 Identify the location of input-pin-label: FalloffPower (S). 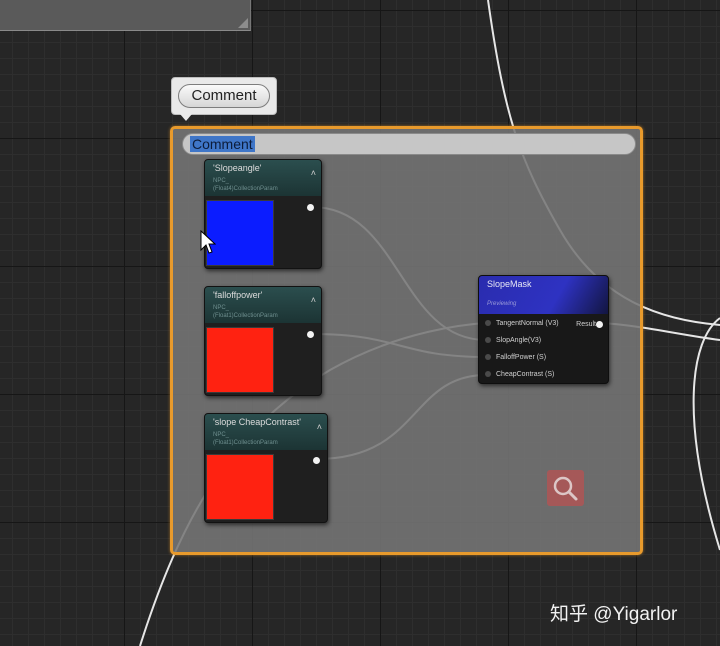
(521, 357).